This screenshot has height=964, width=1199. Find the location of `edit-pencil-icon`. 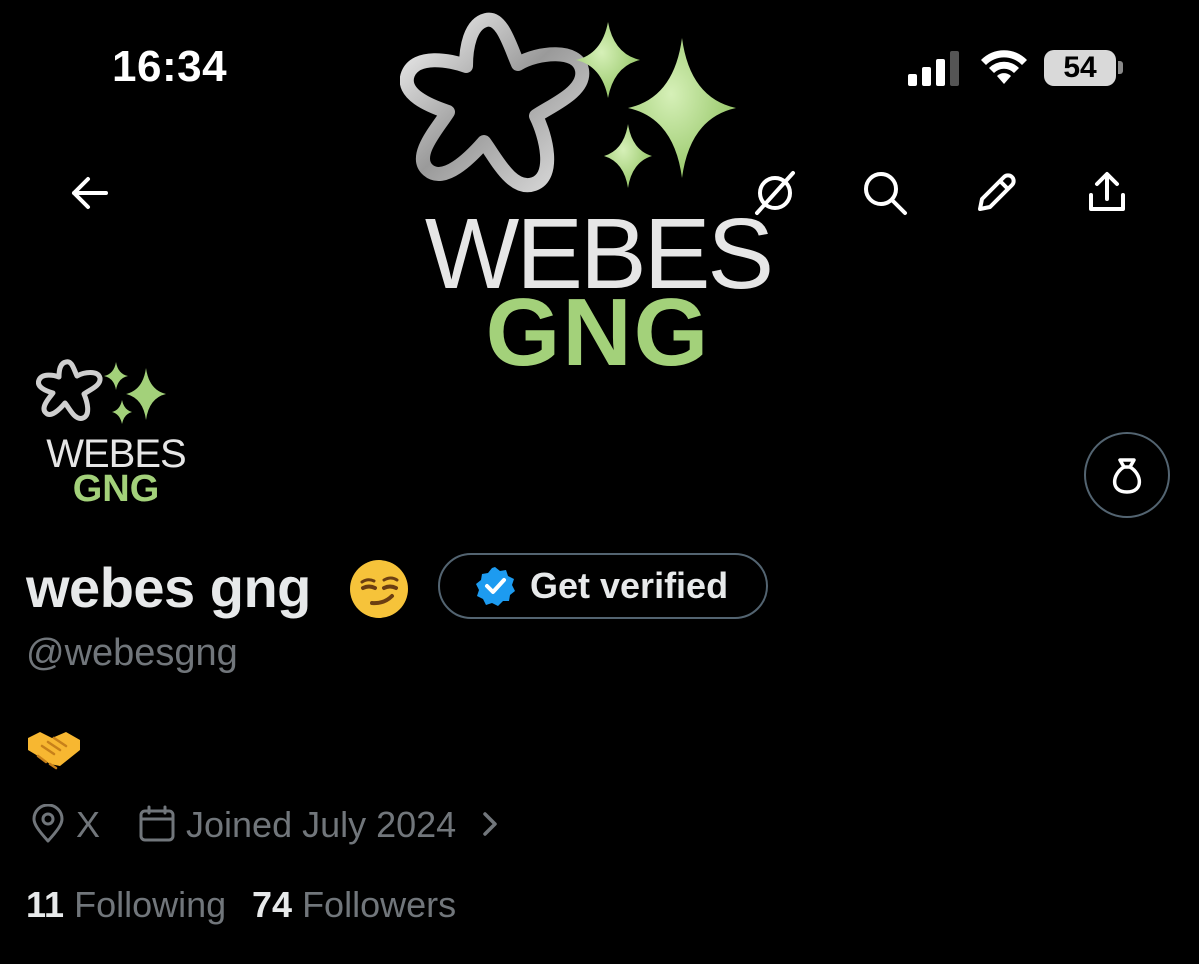

edit-pencil-icon is located at coordinates (997, 192).